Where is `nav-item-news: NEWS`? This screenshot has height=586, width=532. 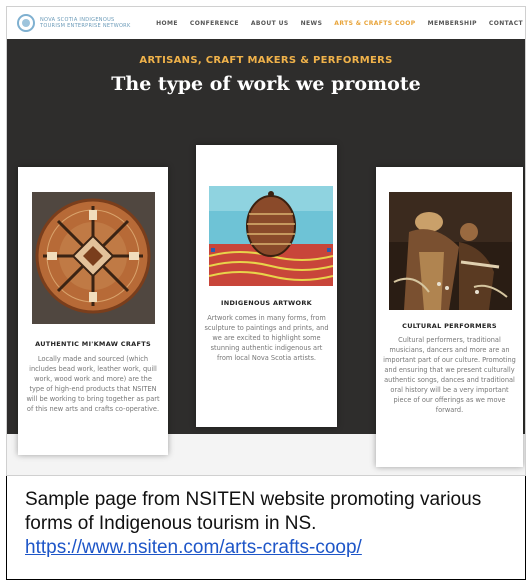 nav-item-news: NEWS is located at coordinates (312, 23).